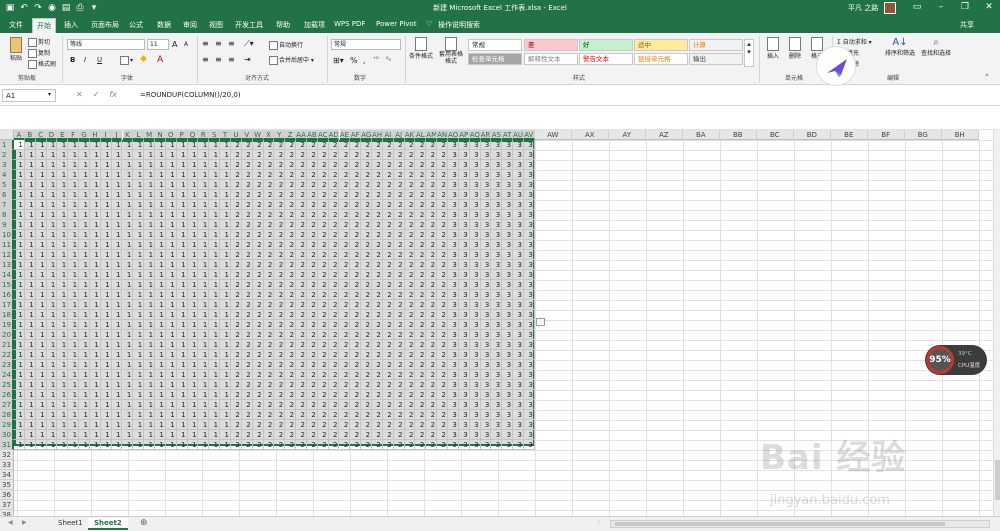  Describe the element at coordinates (780, 524) in the screenshot. I see `horizontal-scroll-thumb` at that location.